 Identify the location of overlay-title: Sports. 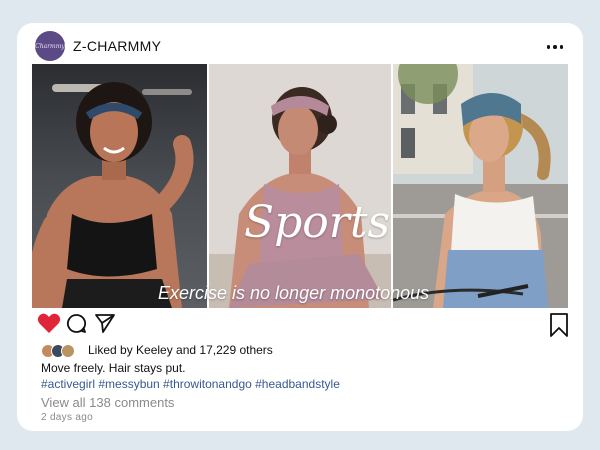
(317, 222).